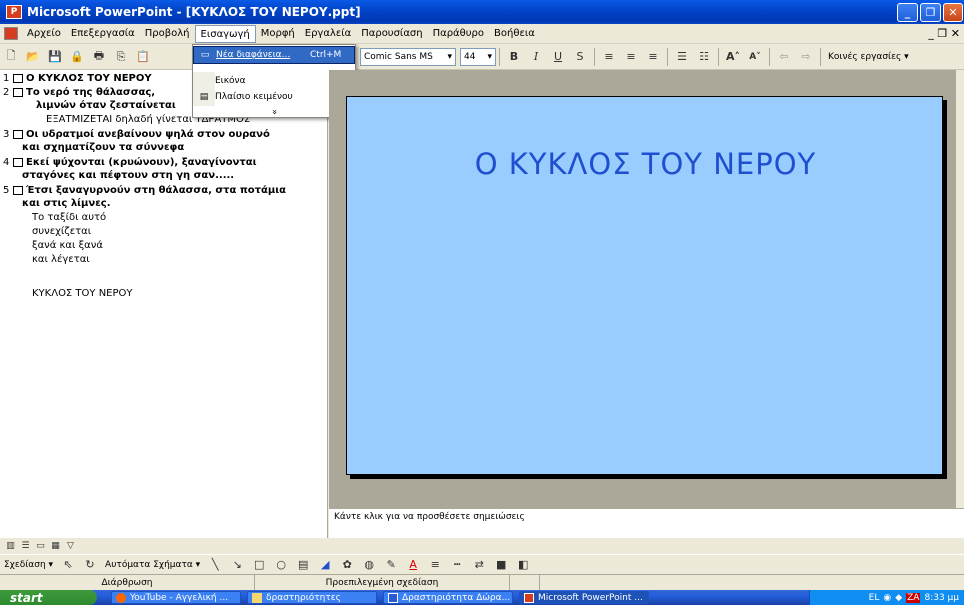 Image resolution: width=964 pixels, height=605 pixels. What do you see at coordinates (413, 565) in the screenshot?
I see `font-color-icon: A` at bounding box center [413, 565].